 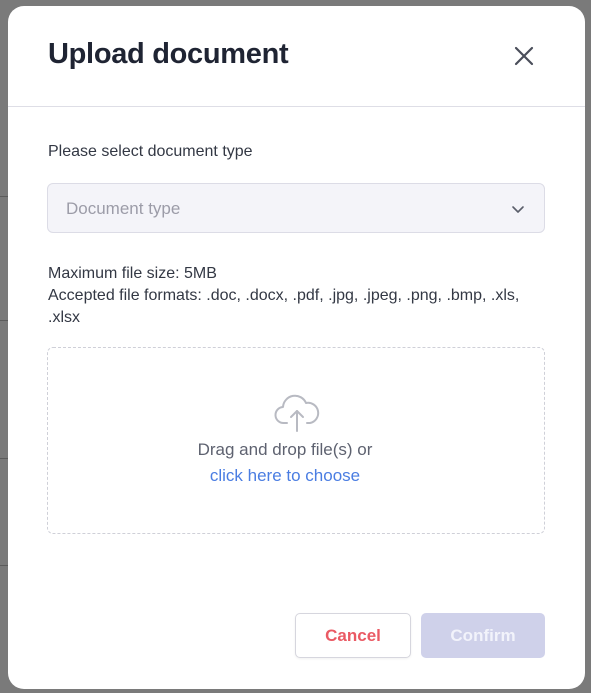 What do you see at coordinates (285, 449) in the screenshot?
I see `dropzone-instruction: Drag and drop file(s) or` at bounding box center [285, 449].